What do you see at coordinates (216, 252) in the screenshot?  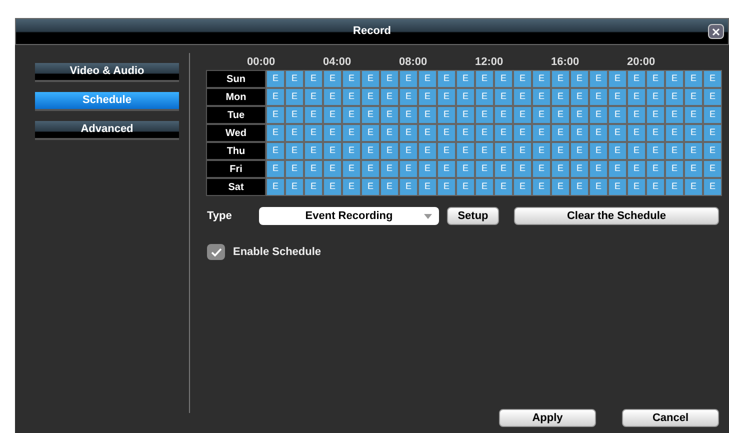 I see `enable-schedule-checkbox` at bounding box center [216, 252].